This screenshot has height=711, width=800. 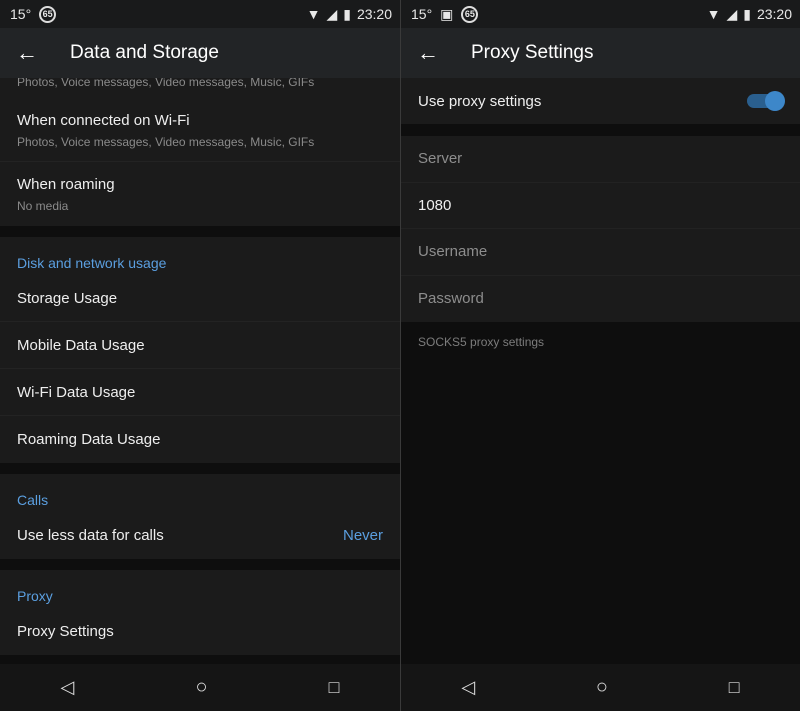 I want to click on use-proxy-toggle, so click(x=766, y=101).